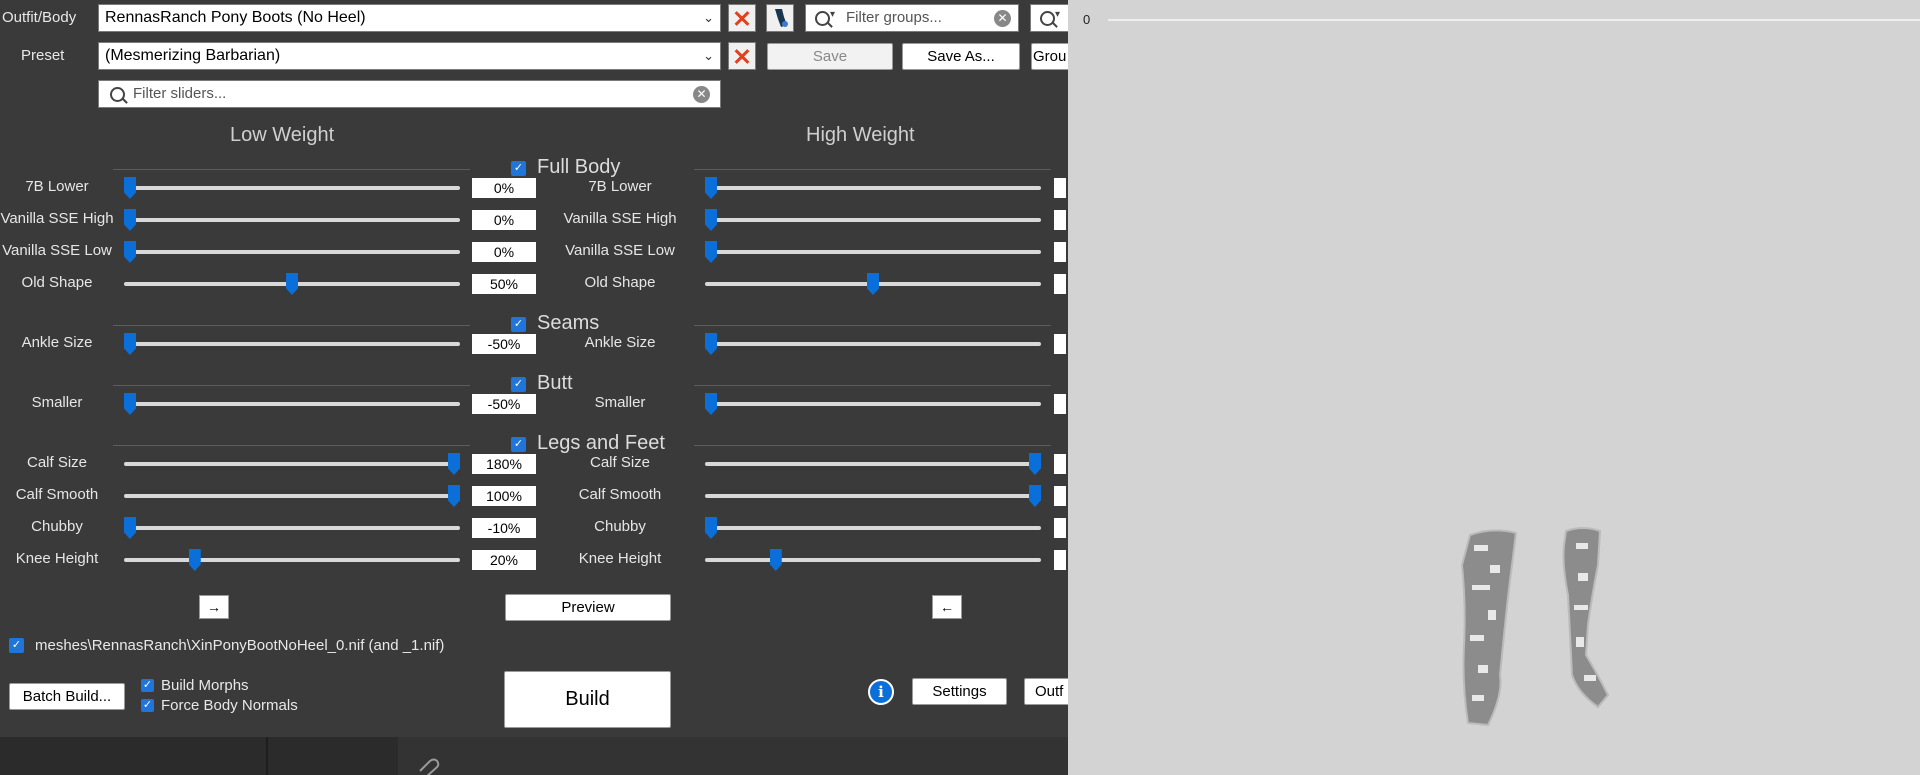 This screenshot has height=775, width=1920. What do you see at coordinates (959, 691) in the screenshot?
I see `settings-button: Settings` at bounding box center [959, 691].